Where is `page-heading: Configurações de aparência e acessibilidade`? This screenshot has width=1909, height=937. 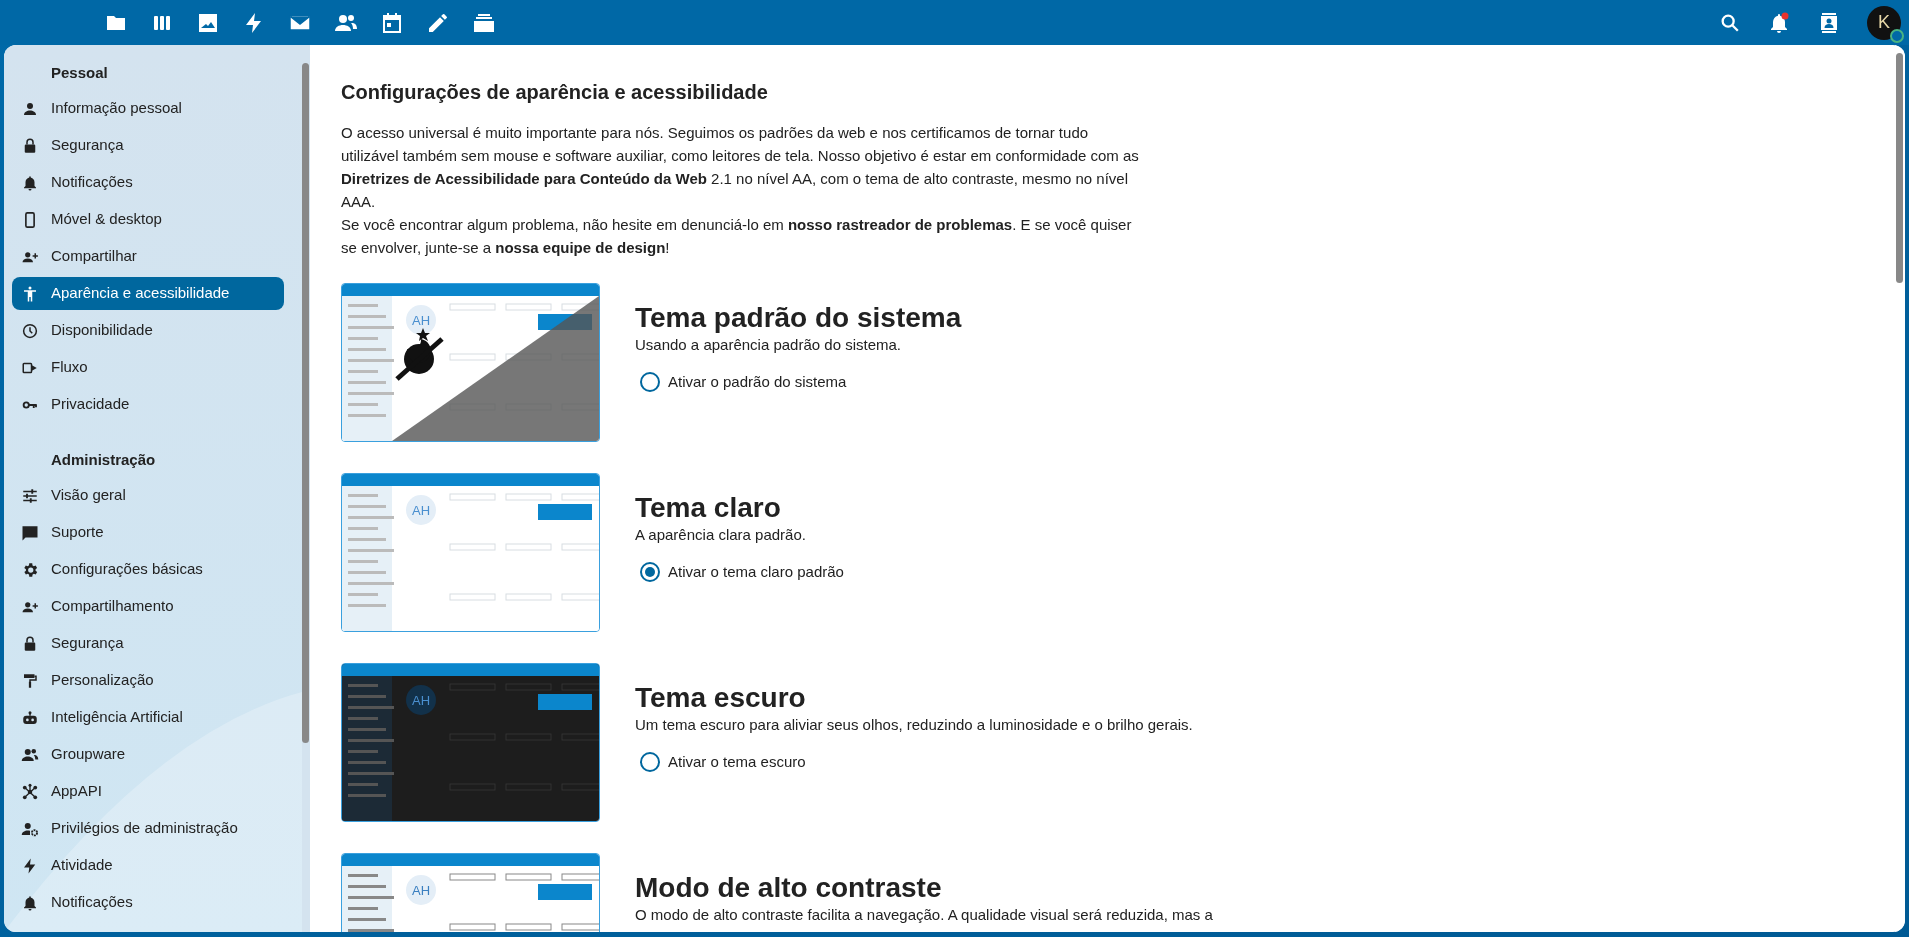 page-heading: Configurações de aparência e acessibilidade is located at coordinates (555, 92).